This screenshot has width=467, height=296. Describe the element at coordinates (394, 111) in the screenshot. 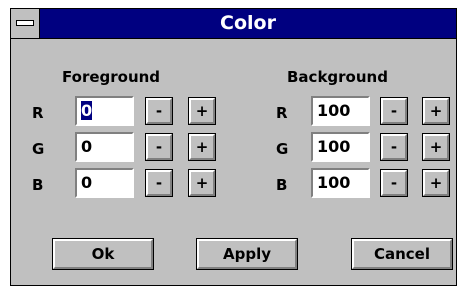

I see `background-r-minus-button: -` at that location.